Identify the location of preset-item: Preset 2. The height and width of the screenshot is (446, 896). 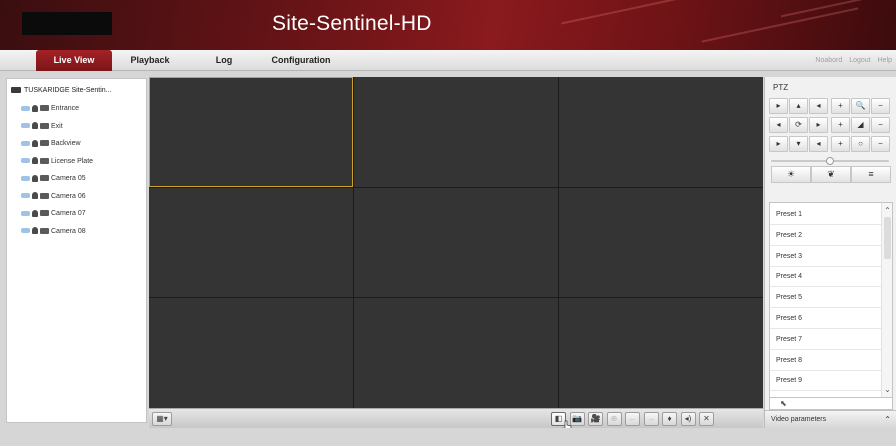
(826, 236).